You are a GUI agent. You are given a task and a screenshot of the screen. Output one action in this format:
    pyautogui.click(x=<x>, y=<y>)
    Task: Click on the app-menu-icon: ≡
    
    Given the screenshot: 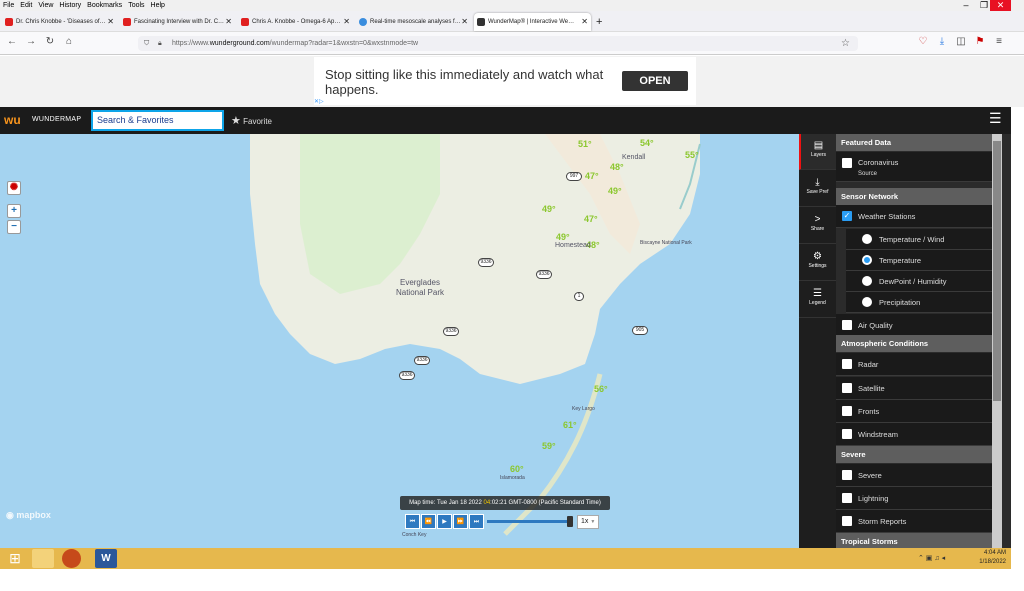 What is the action you would take?
    pyautogui.click(x=999, y=41)
    